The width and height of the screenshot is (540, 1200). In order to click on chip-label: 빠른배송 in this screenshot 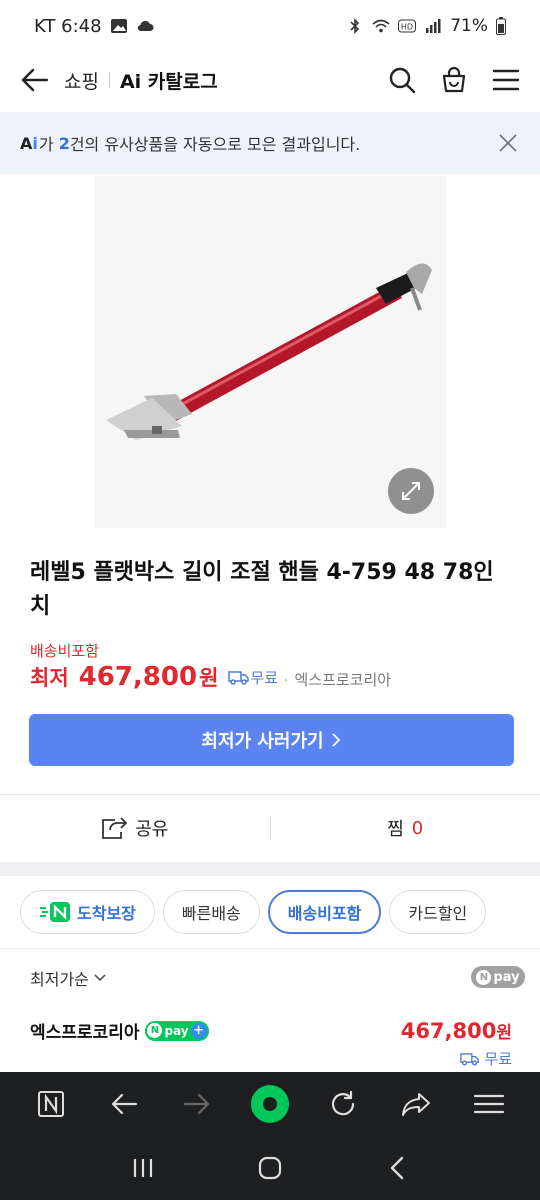, I will do `click(211, 913)`.